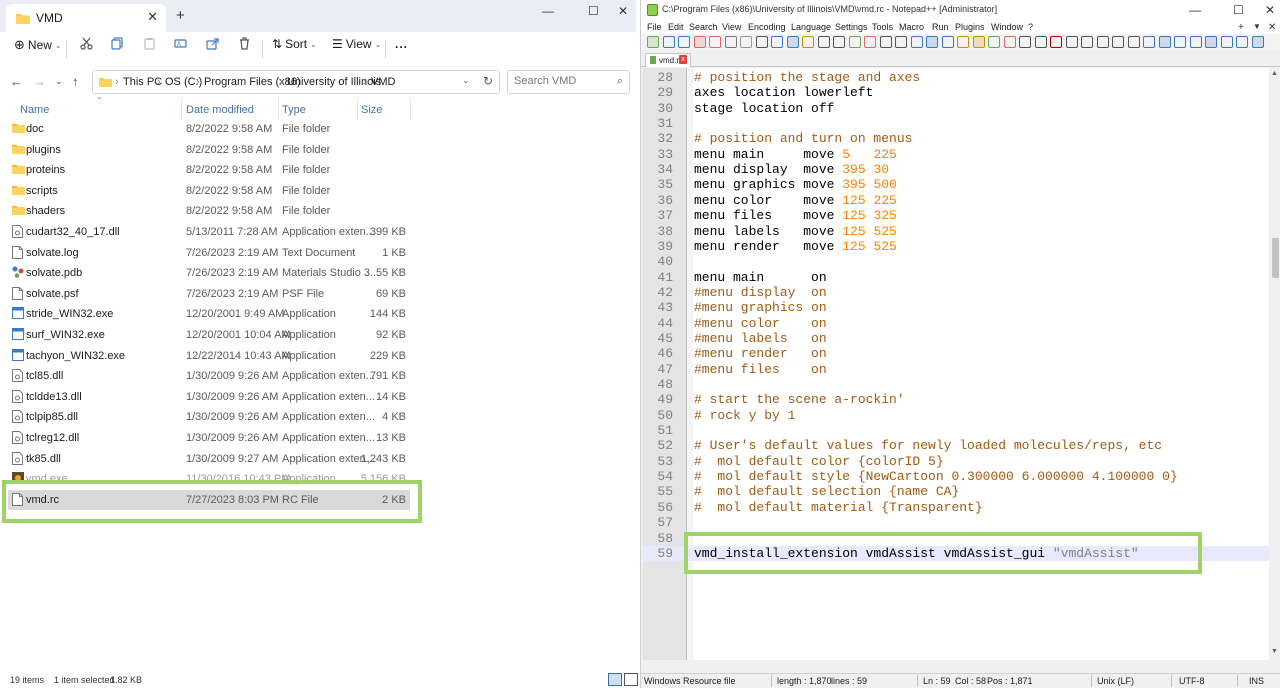 Image resolution: width=1280 pixels, height=688 pixels. I want to click on up-arrow-icon: ↑, so click(75, 81).